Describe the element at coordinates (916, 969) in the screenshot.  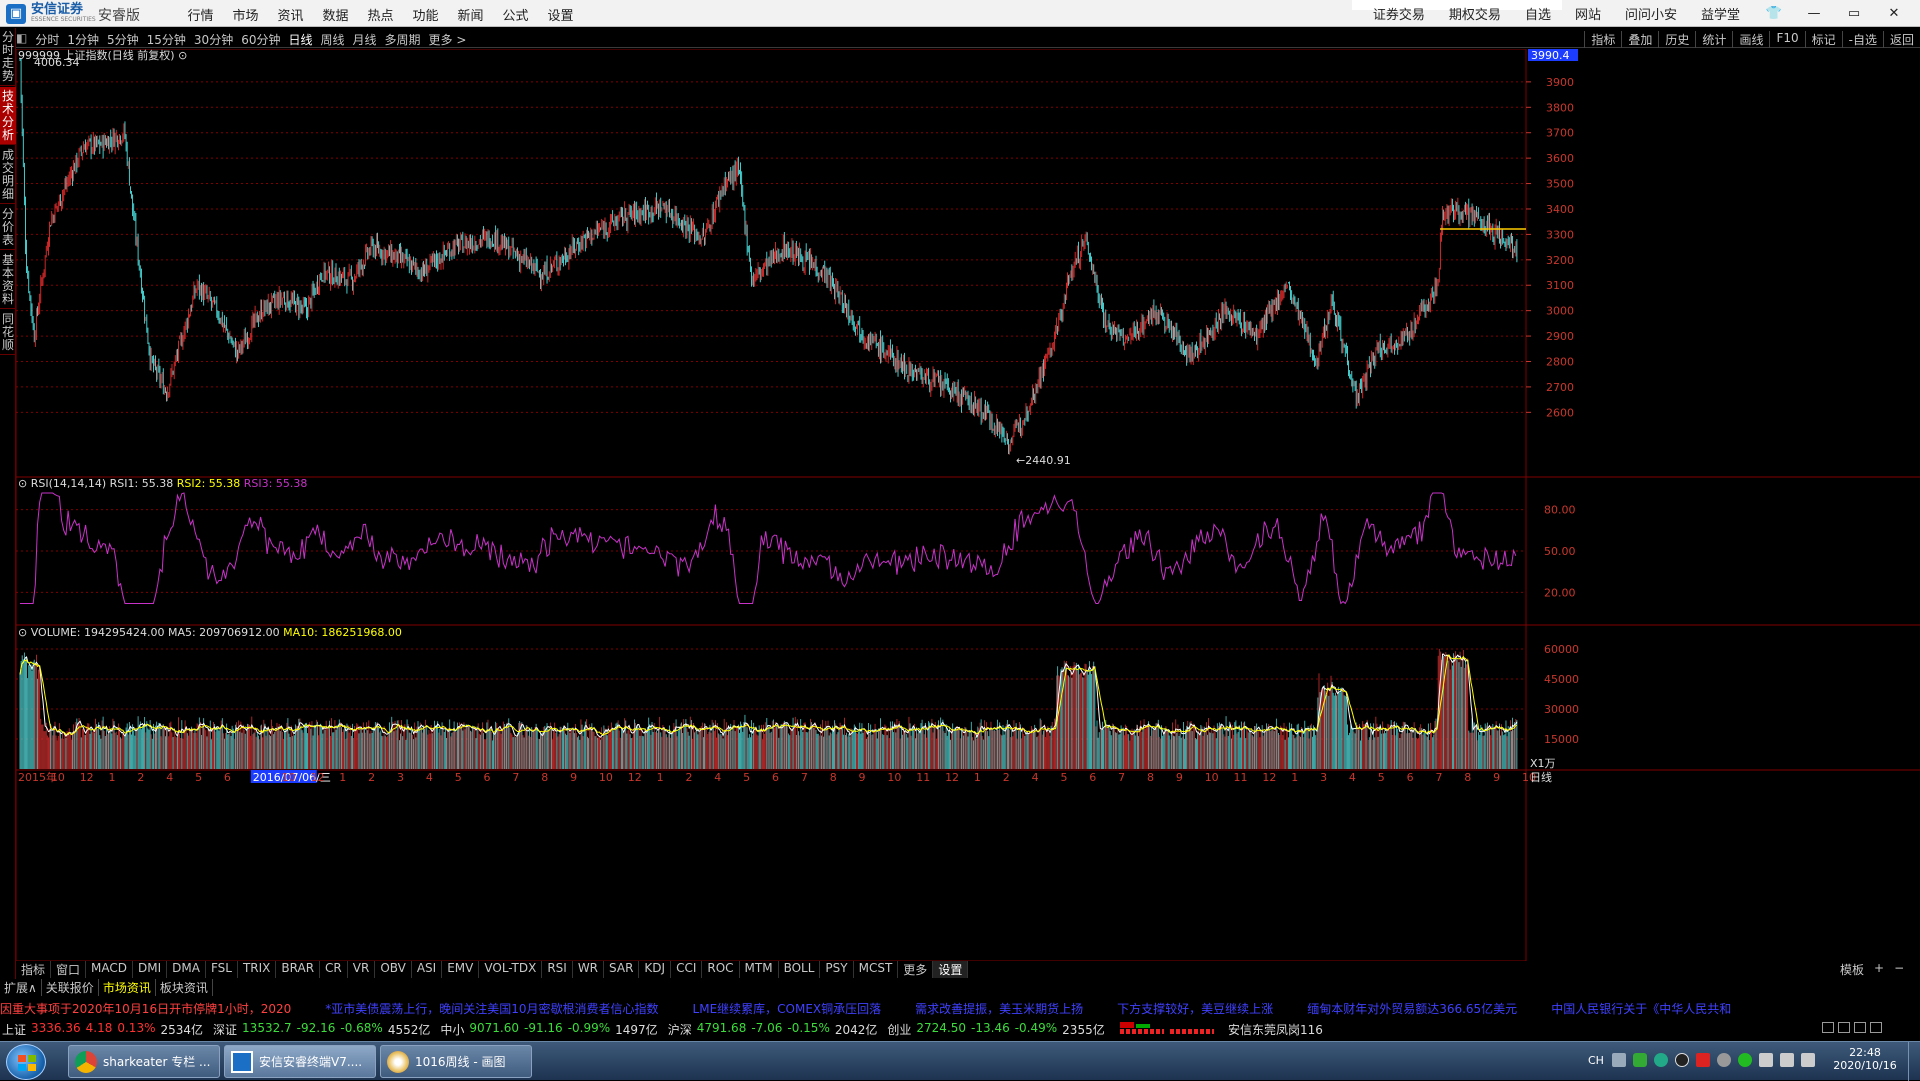
I see `indicator-tab-24: 更多` at that location.